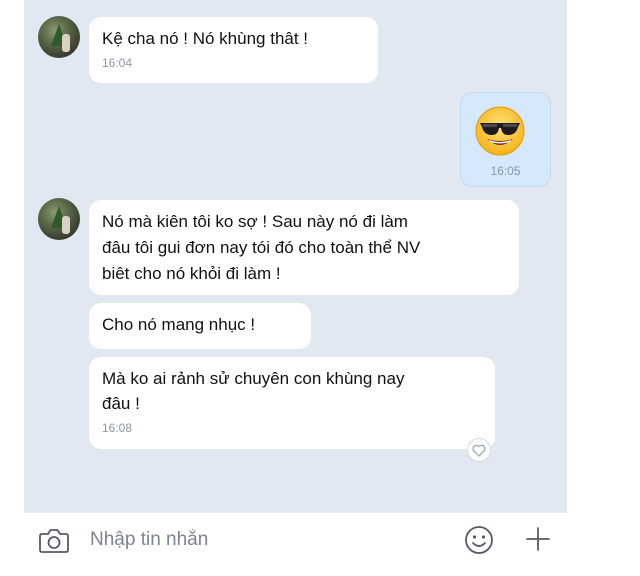 The height and width of the screenshot is (576, 640). What do you see at coordinates (500, 131) in the screenshot?
I see `sunglasses-emoji-icon` at bounding box center [500, 131].